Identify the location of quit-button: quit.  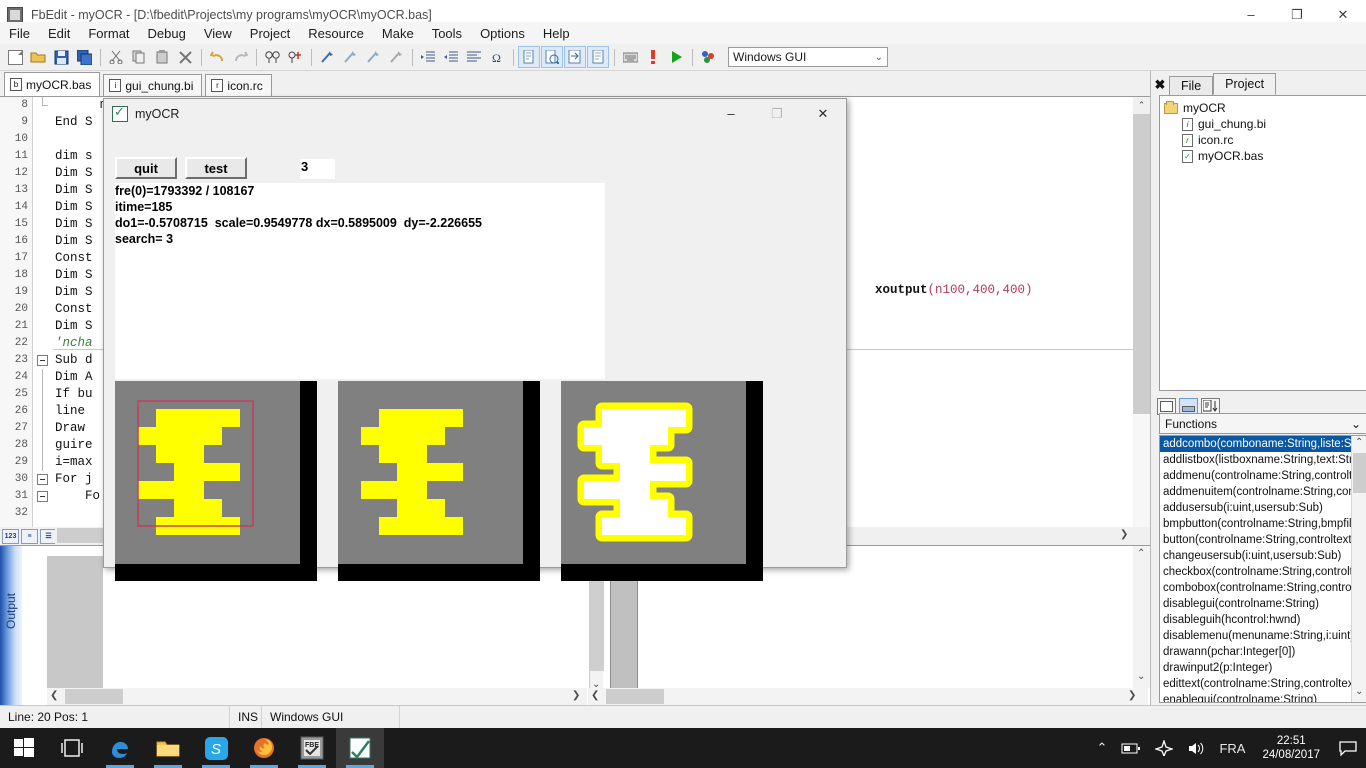
(146, 168).